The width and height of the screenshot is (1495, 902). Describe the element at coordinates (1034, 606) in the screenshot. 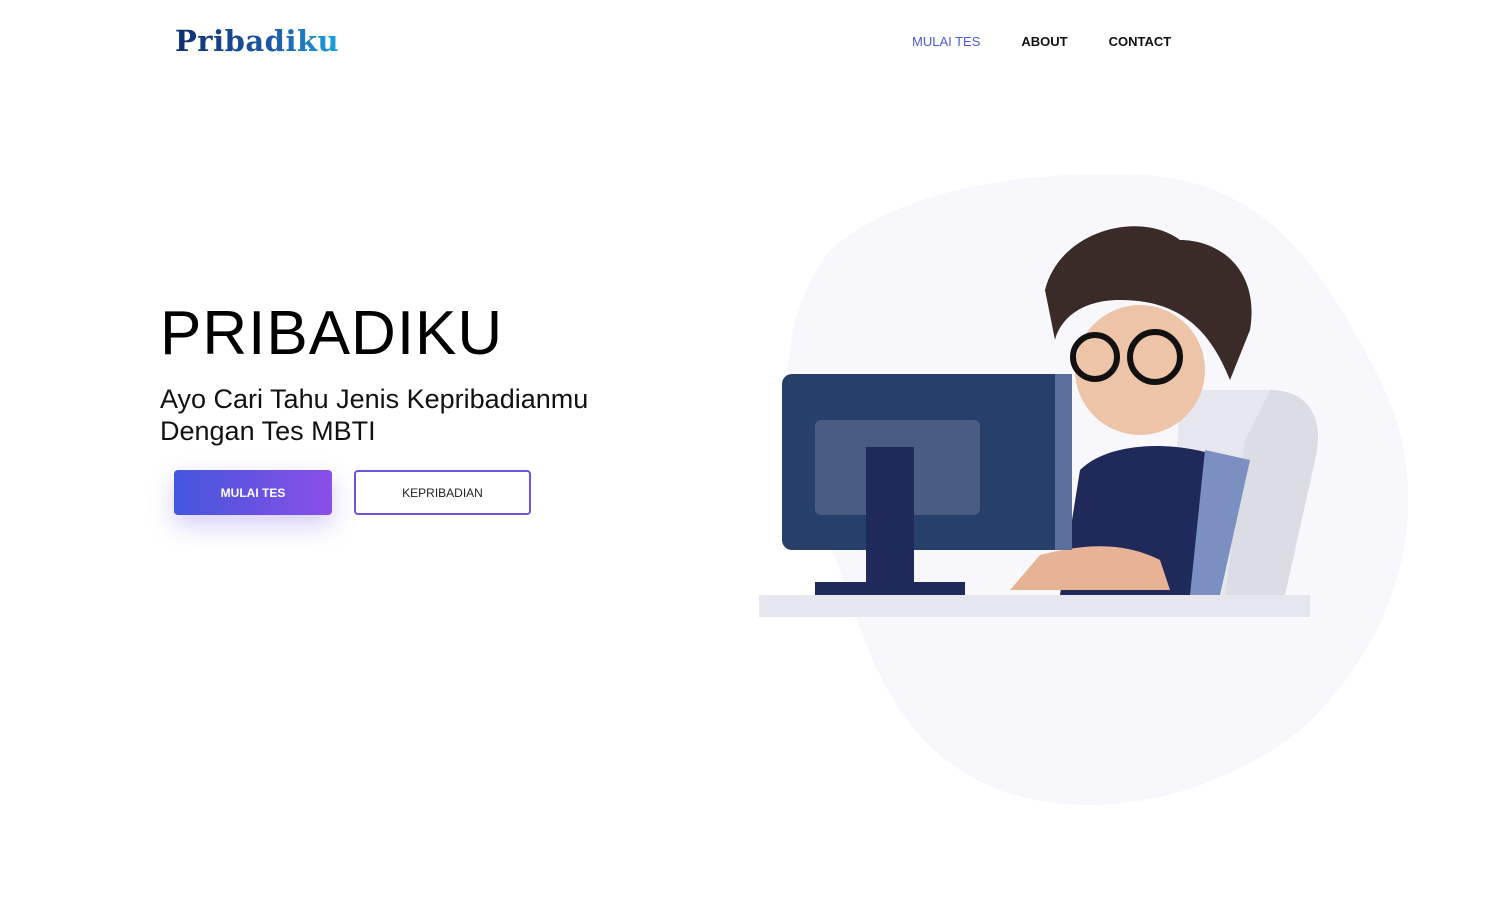

I see `desk` at that location.